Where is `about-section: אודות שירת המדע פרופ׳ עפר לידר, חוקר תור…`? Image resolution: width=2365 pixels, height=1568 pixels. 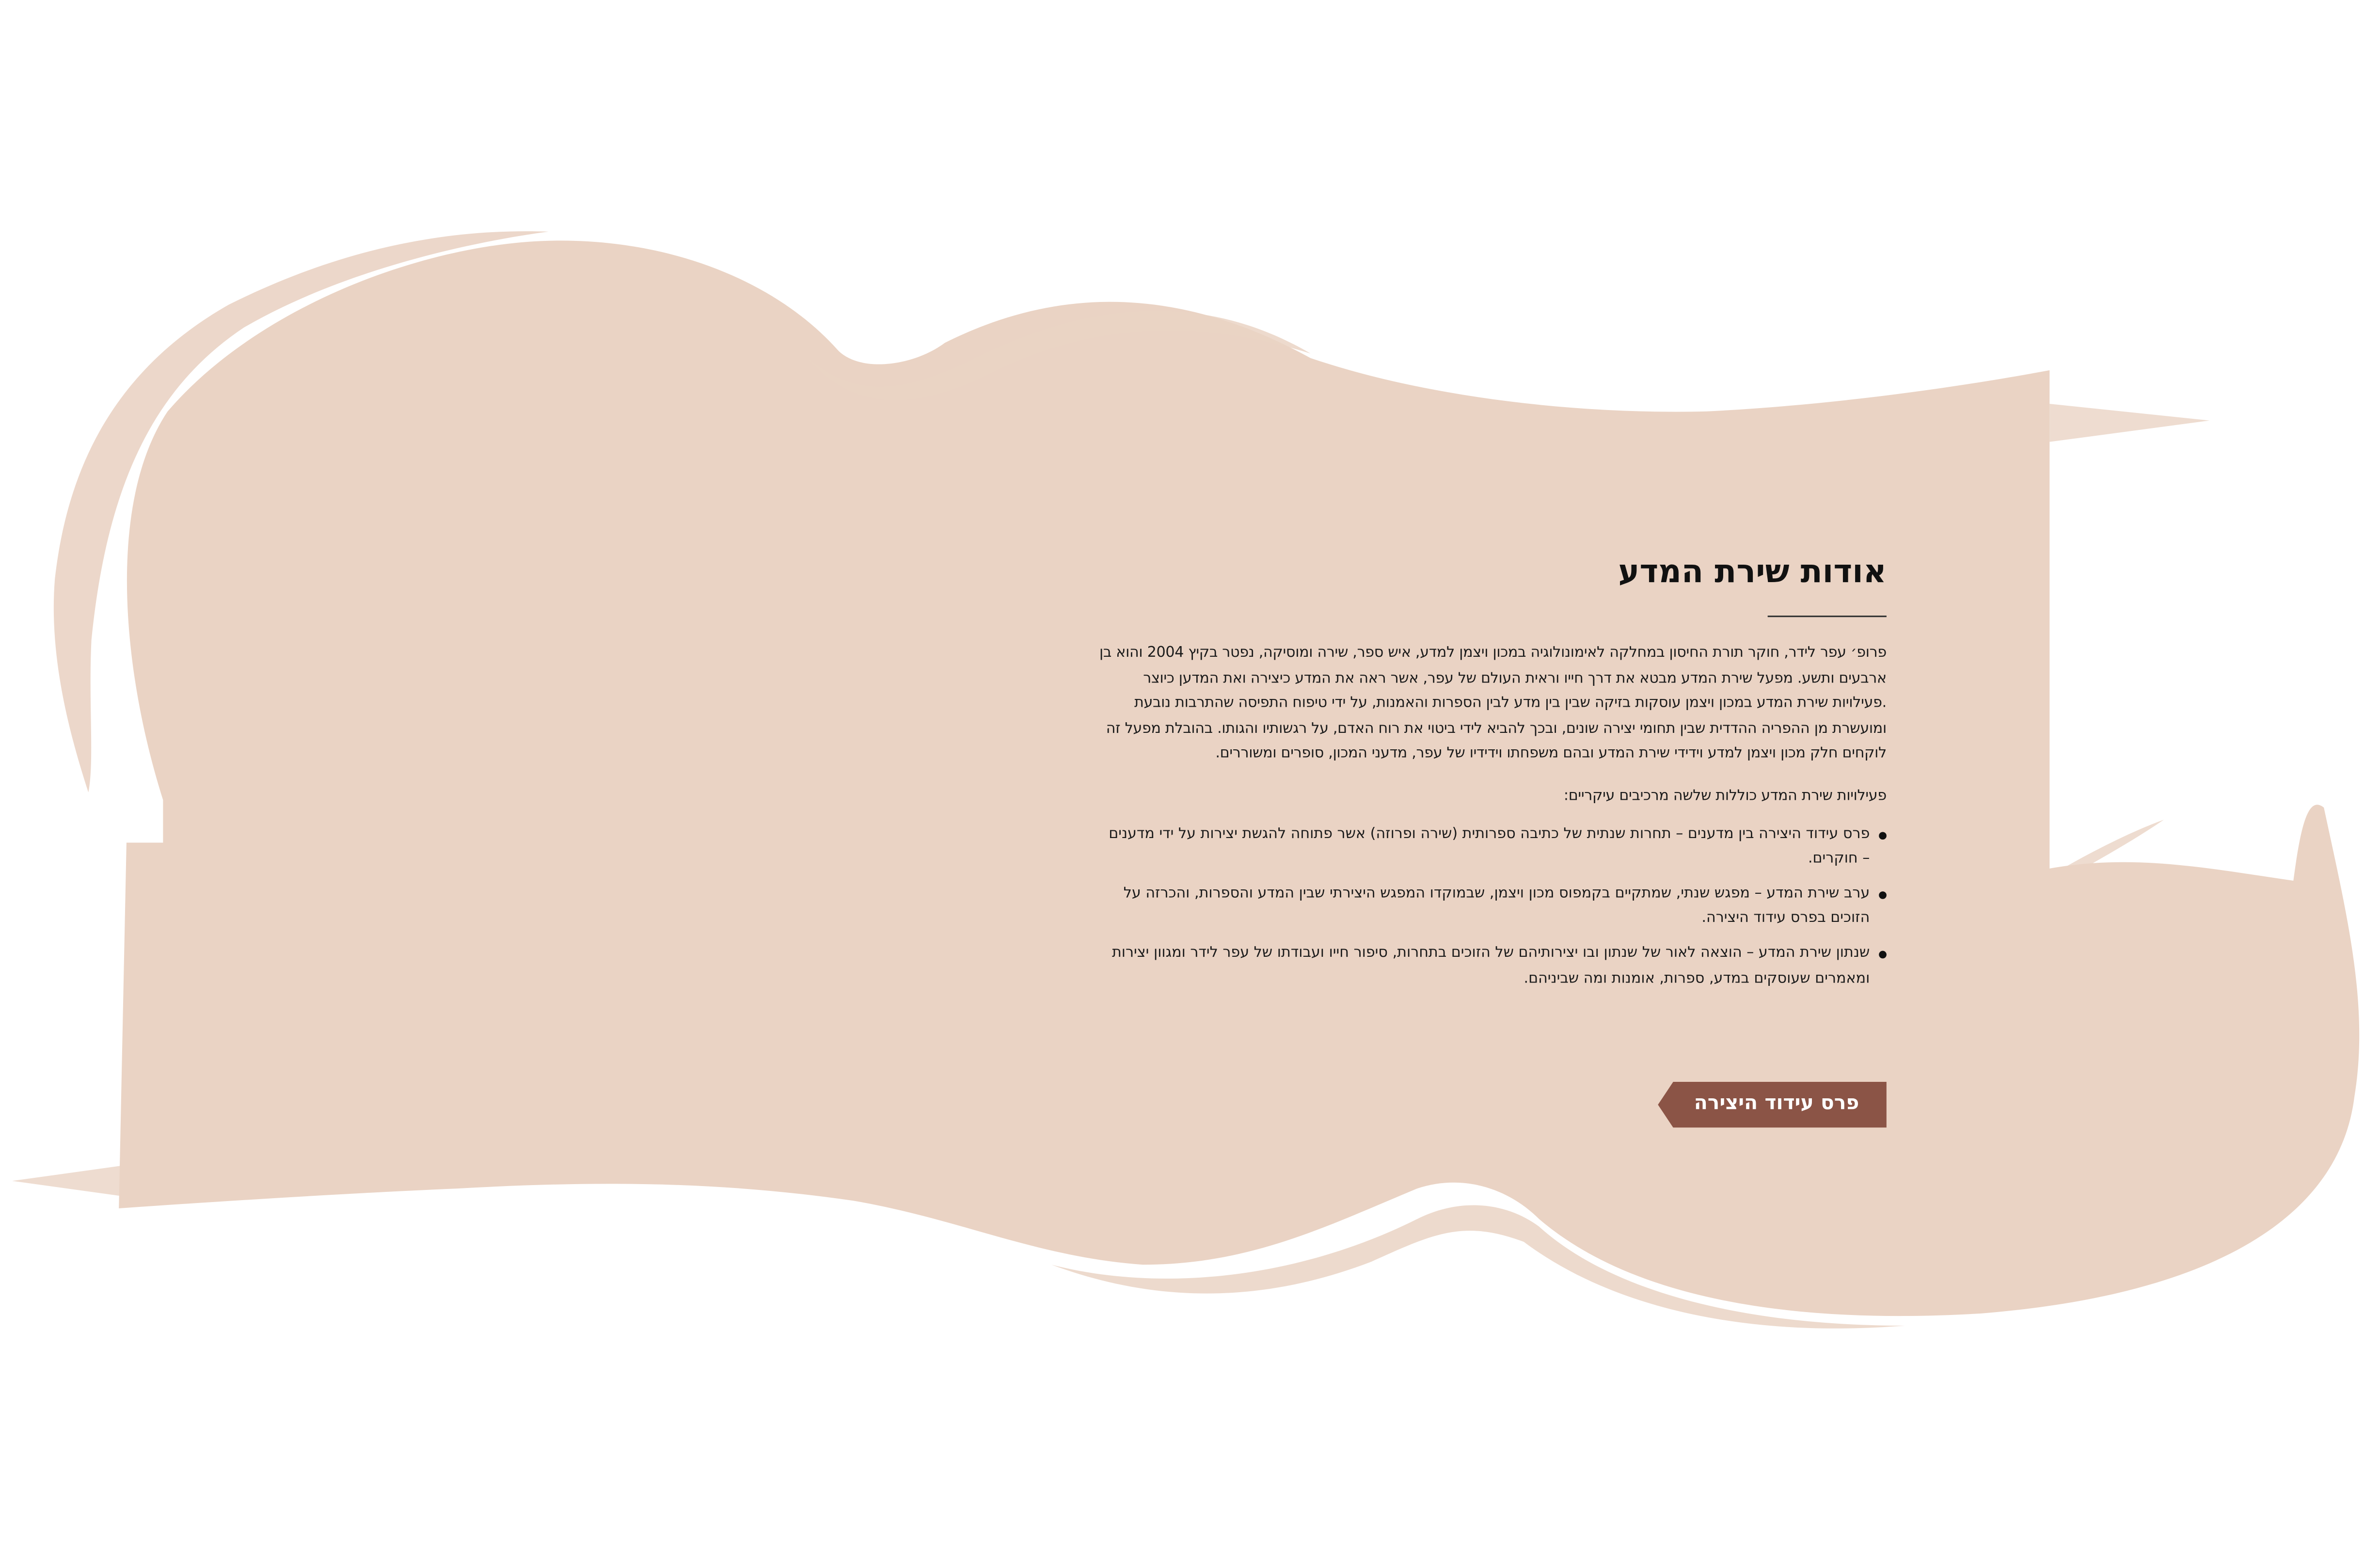
about-section: אודות שירת המדע פרופ׳ עפר לידר, חוקר תור… is located at coordinates (1492, 775).